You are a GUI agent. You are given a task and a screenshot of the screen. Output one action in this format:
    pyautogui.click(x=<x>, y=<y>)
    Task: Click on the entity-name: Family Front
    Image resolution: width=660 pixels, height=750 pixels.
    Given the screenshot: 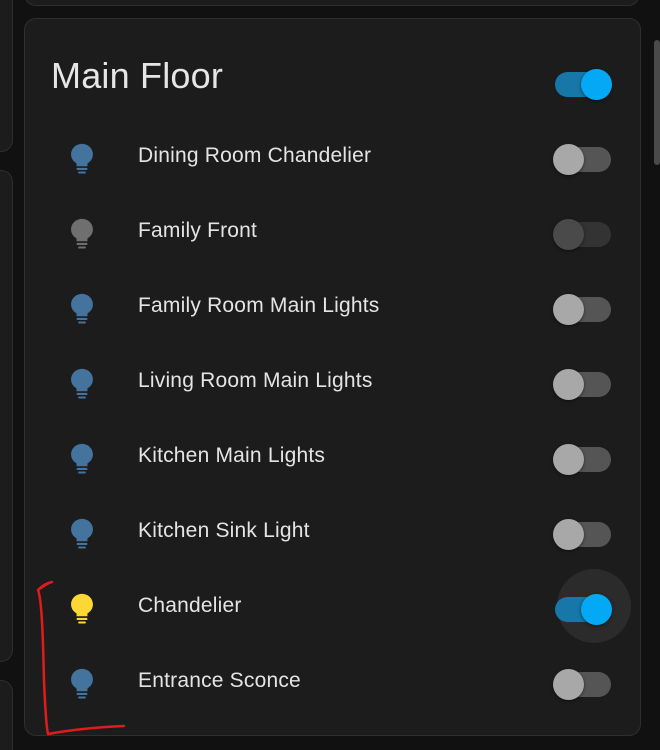 What is the action you would take?
    pyautogui.click(x=198, y=230)
    